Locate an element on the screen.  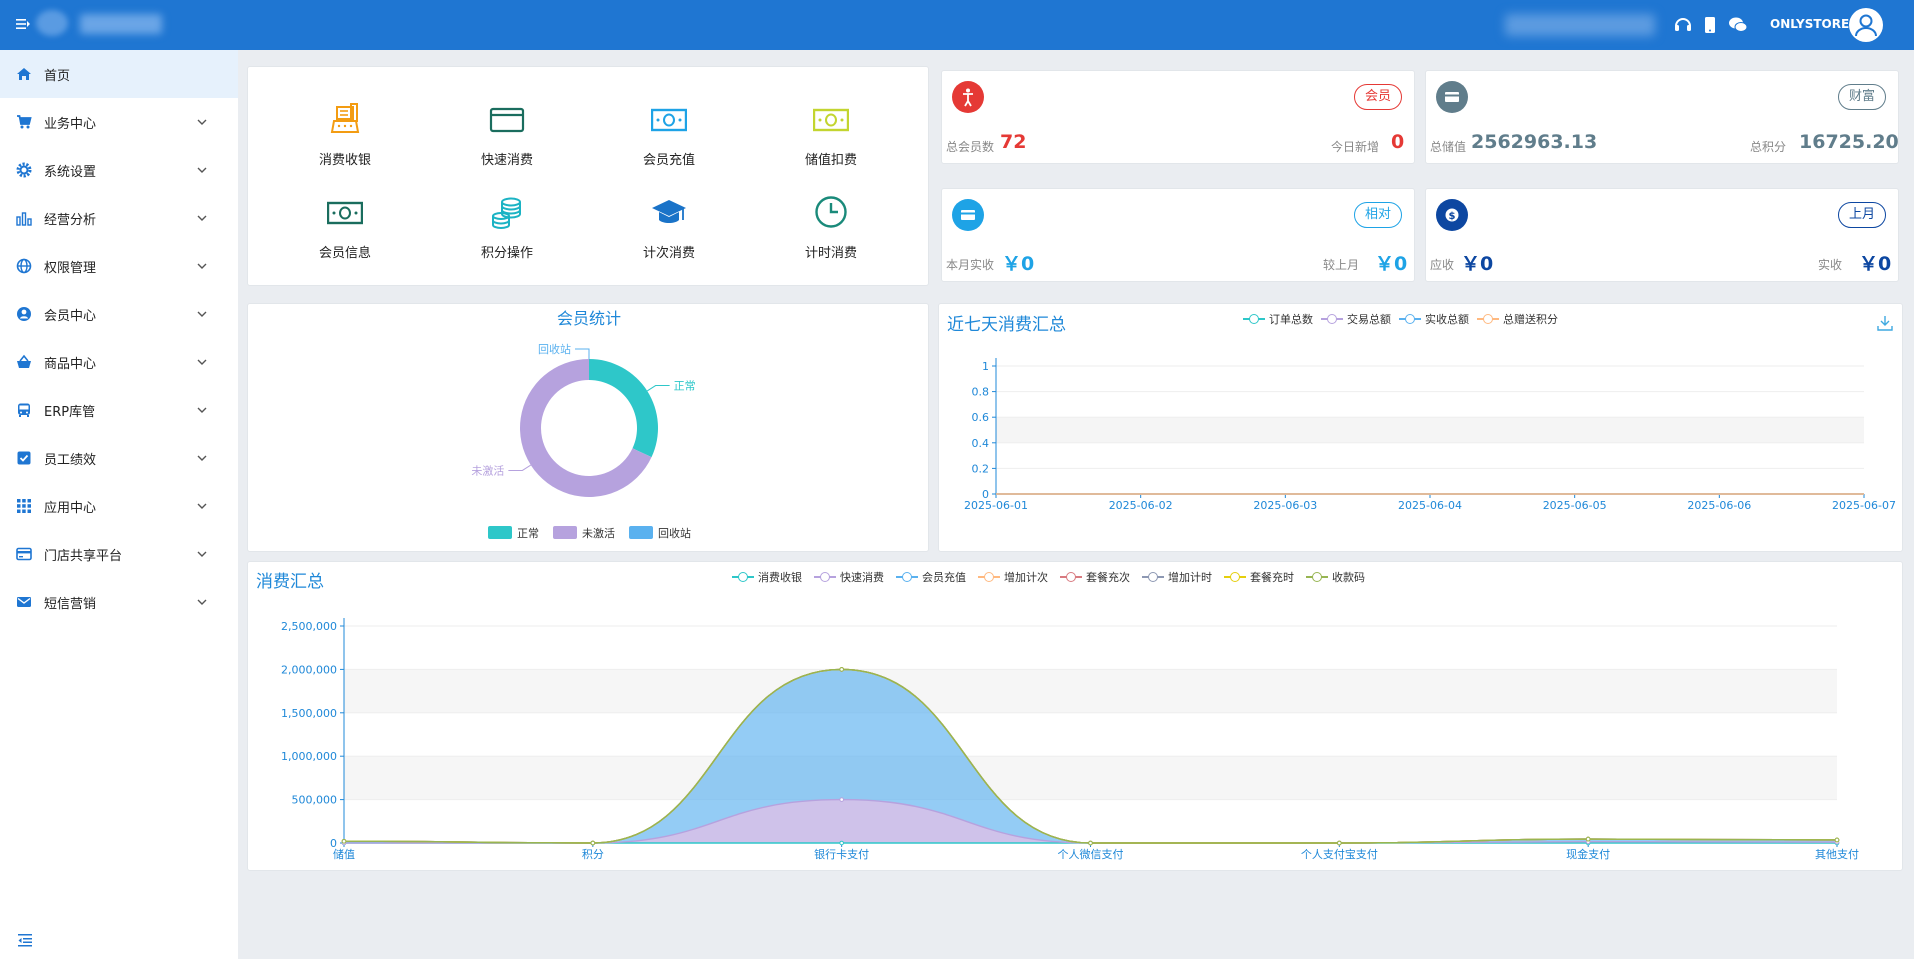
cart-icon is located at coordinates (24, 122).